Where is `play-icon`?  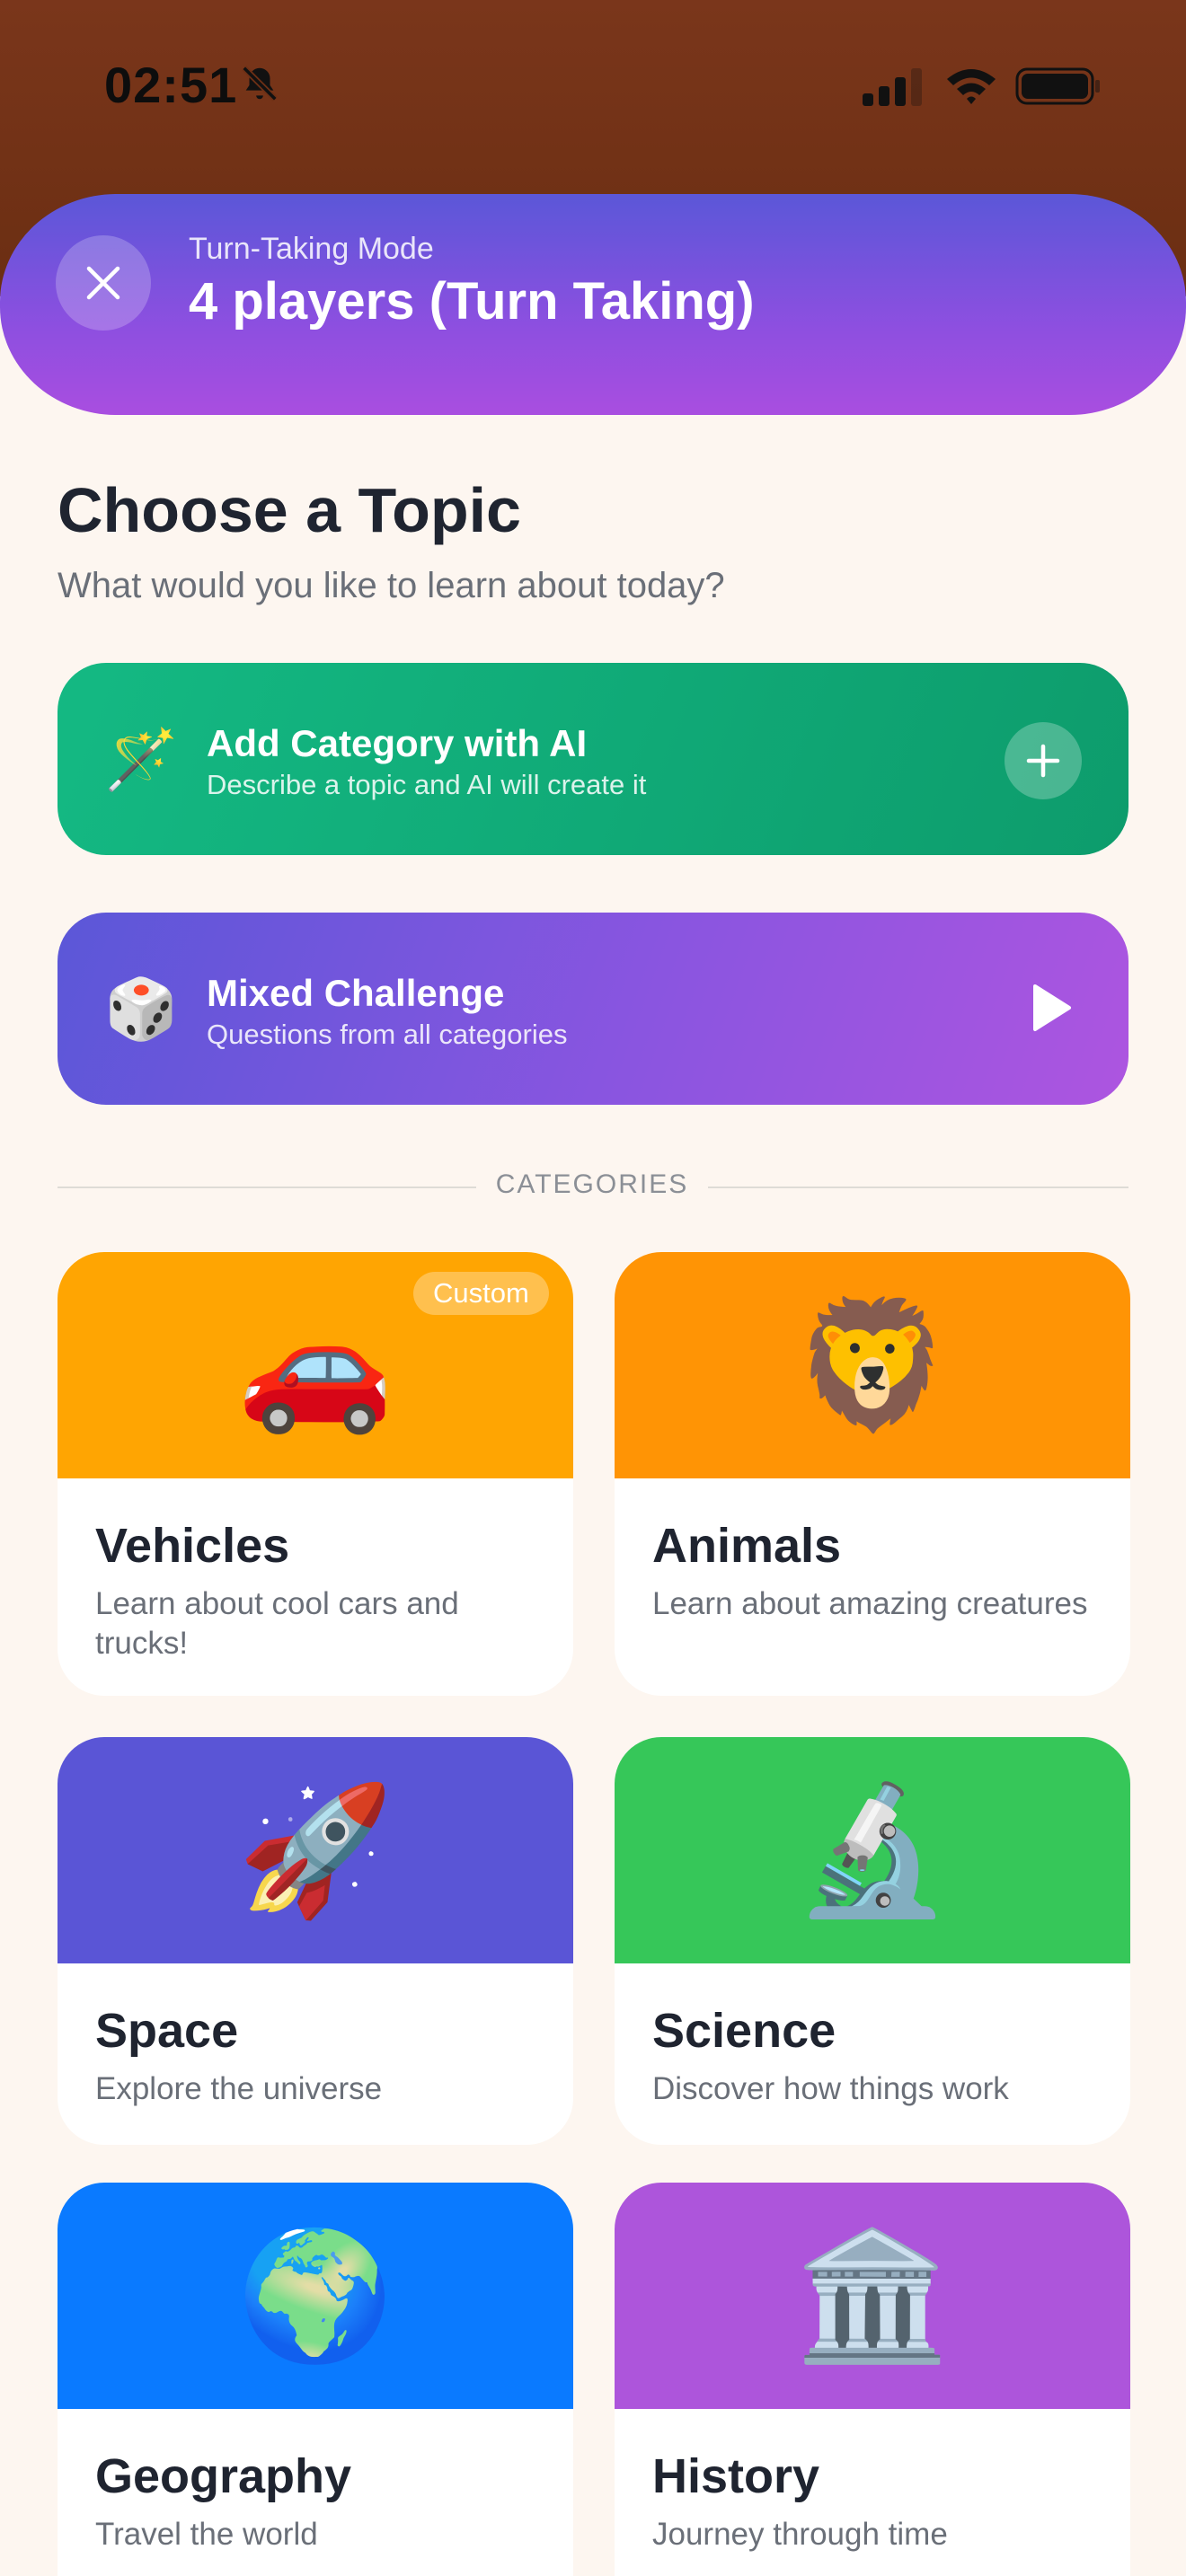
play-icon is located at coordinates (1052, 1010).